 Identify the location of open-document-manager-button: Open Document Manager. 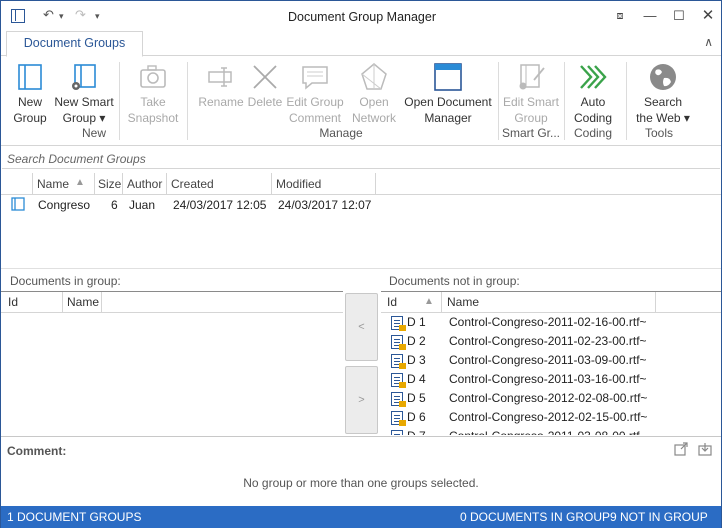
(448, 93).